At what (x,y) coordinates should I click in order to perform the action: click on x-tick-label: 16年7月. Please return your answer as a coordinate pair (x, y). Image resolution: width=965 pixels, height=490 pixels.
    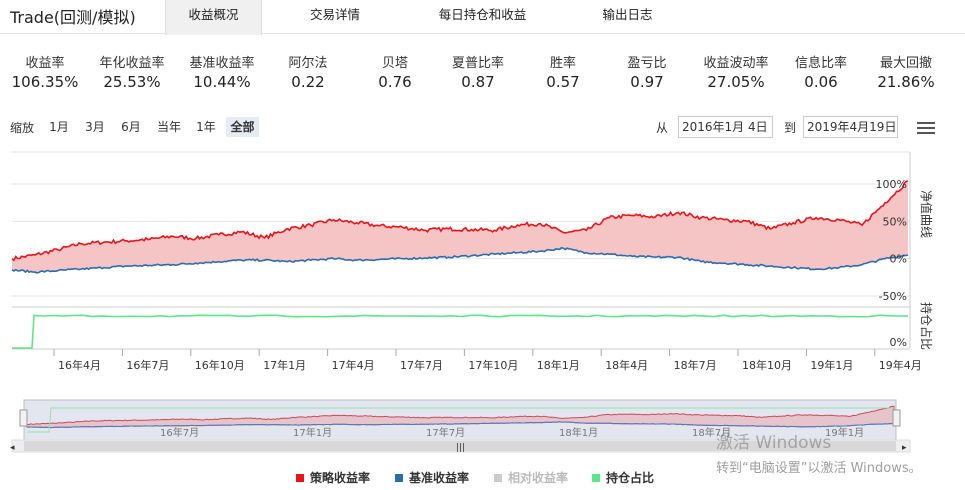
    Looking at the image, I should click on (147, 365).